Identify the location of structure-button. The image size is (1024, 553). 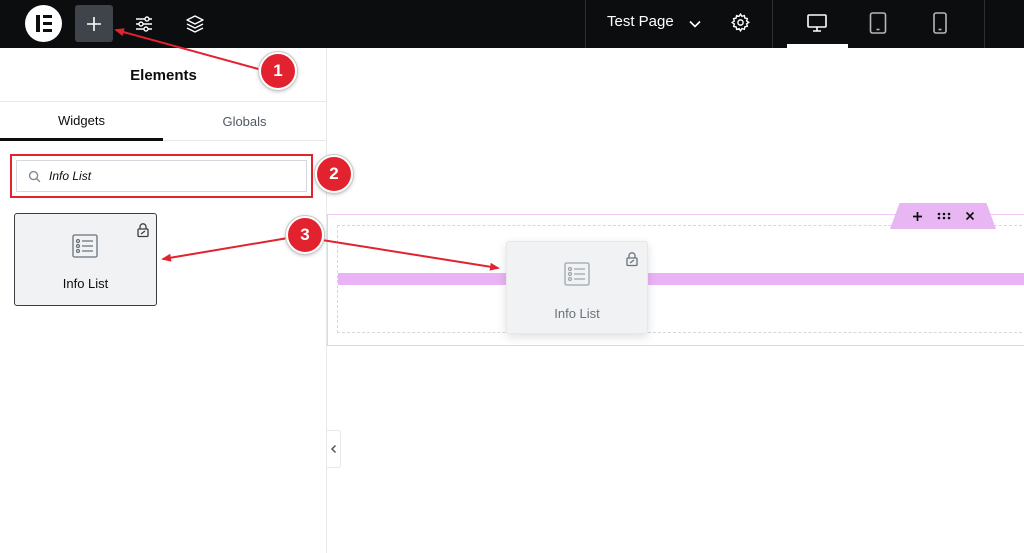
(195, 23).